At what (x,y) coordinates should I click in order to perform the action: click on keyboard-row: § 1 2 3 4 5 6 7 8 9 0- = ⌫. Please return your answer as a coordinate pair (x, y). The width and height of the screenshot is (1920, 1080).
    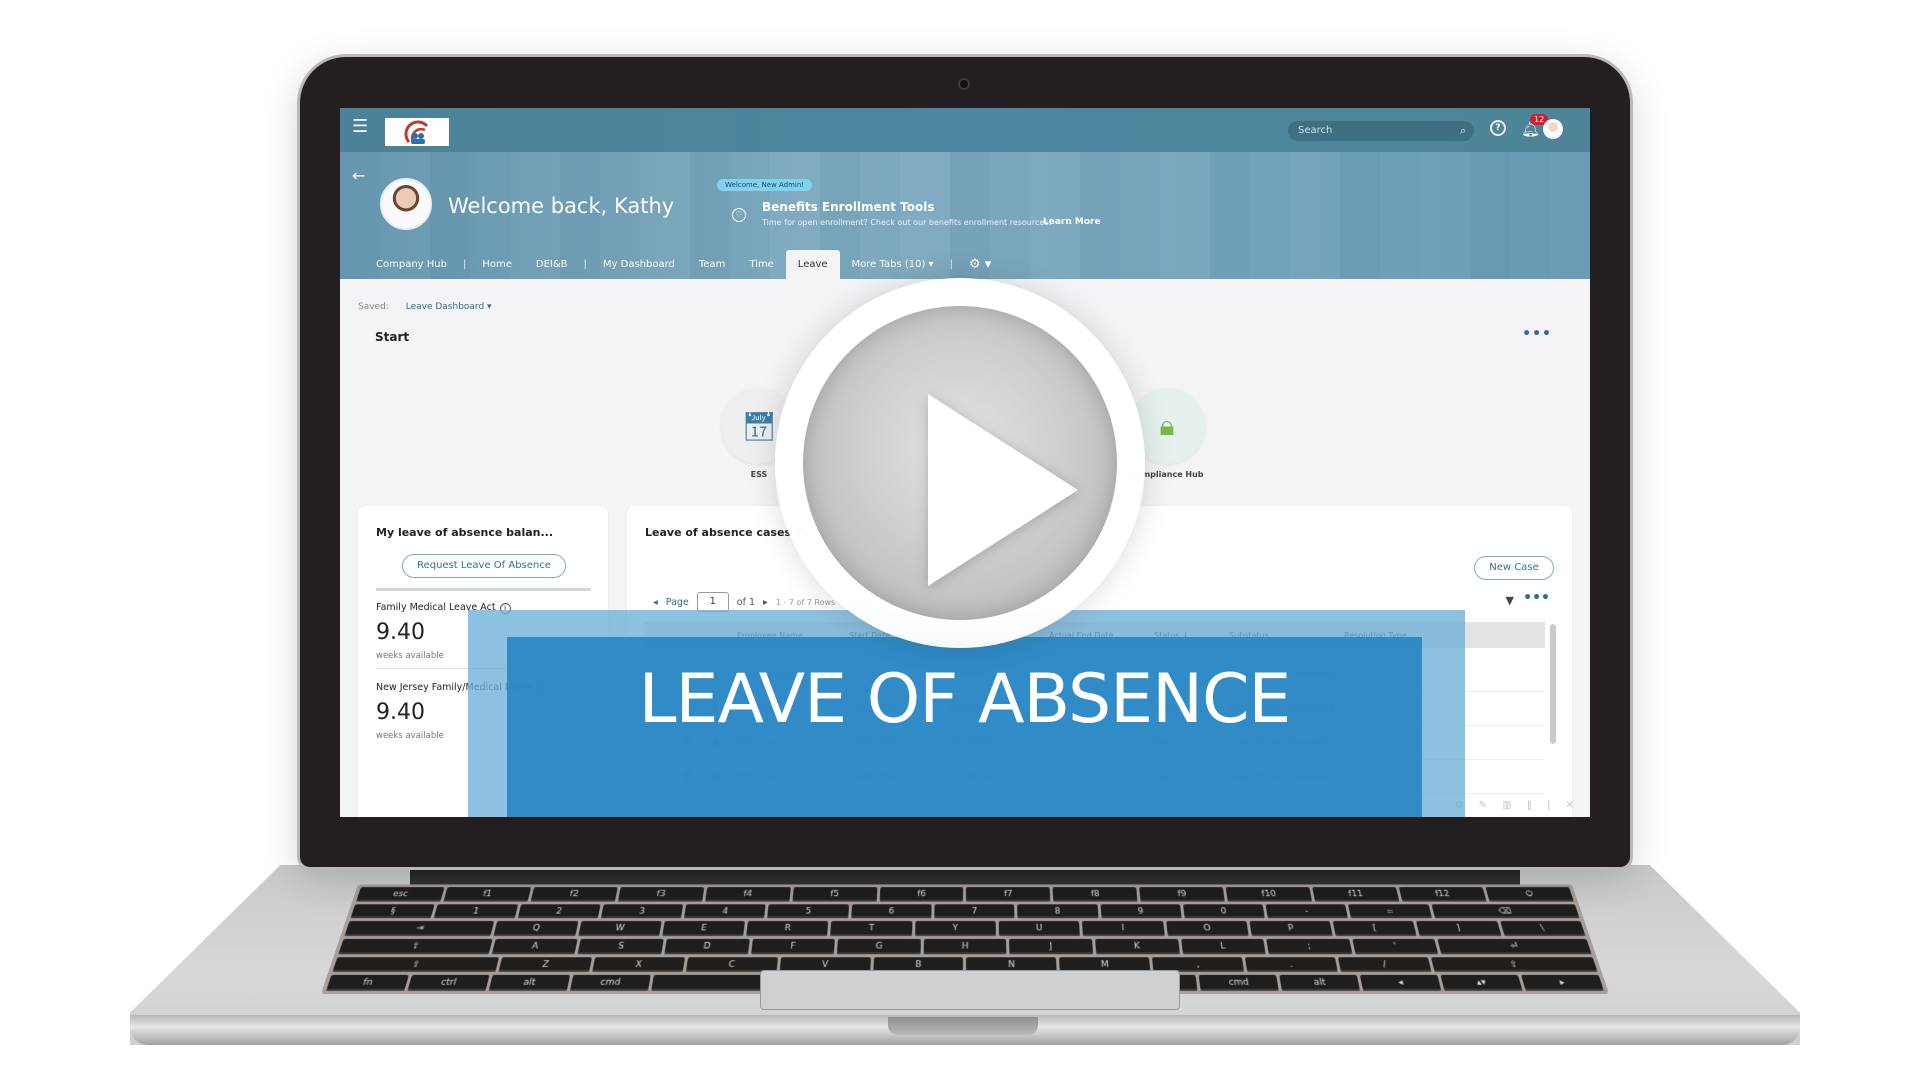
    Looking at the image, I should click on (965, 911).